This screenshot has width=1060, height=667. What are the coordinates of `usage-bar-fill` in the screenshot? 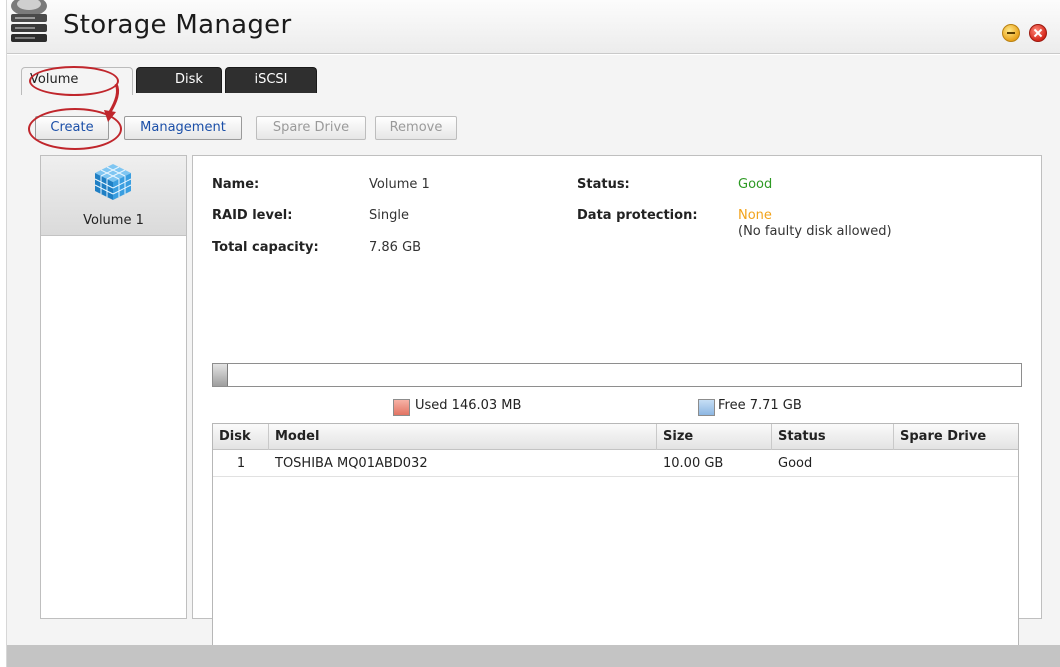 It's located at (220, 375).